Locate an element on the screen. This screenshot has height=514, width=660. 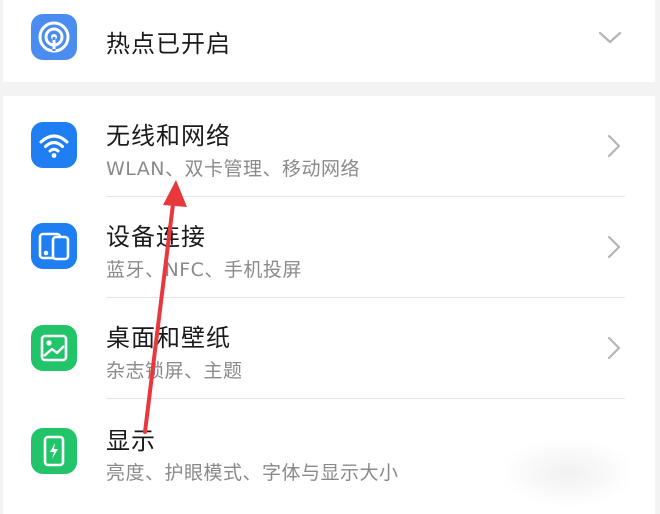
annotation-arrow-icon is located at coordinates (165, 307).